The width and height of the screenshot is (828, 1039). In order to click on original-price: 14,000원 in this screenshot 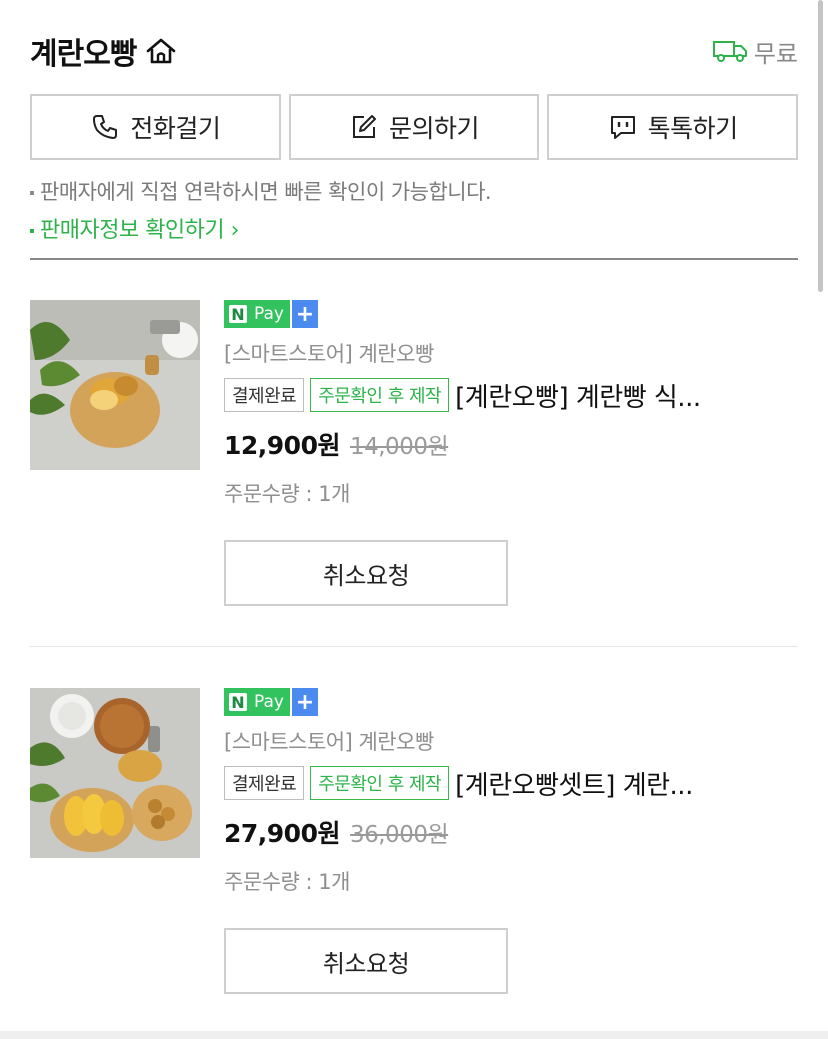, I will do `click(399, 447)`.